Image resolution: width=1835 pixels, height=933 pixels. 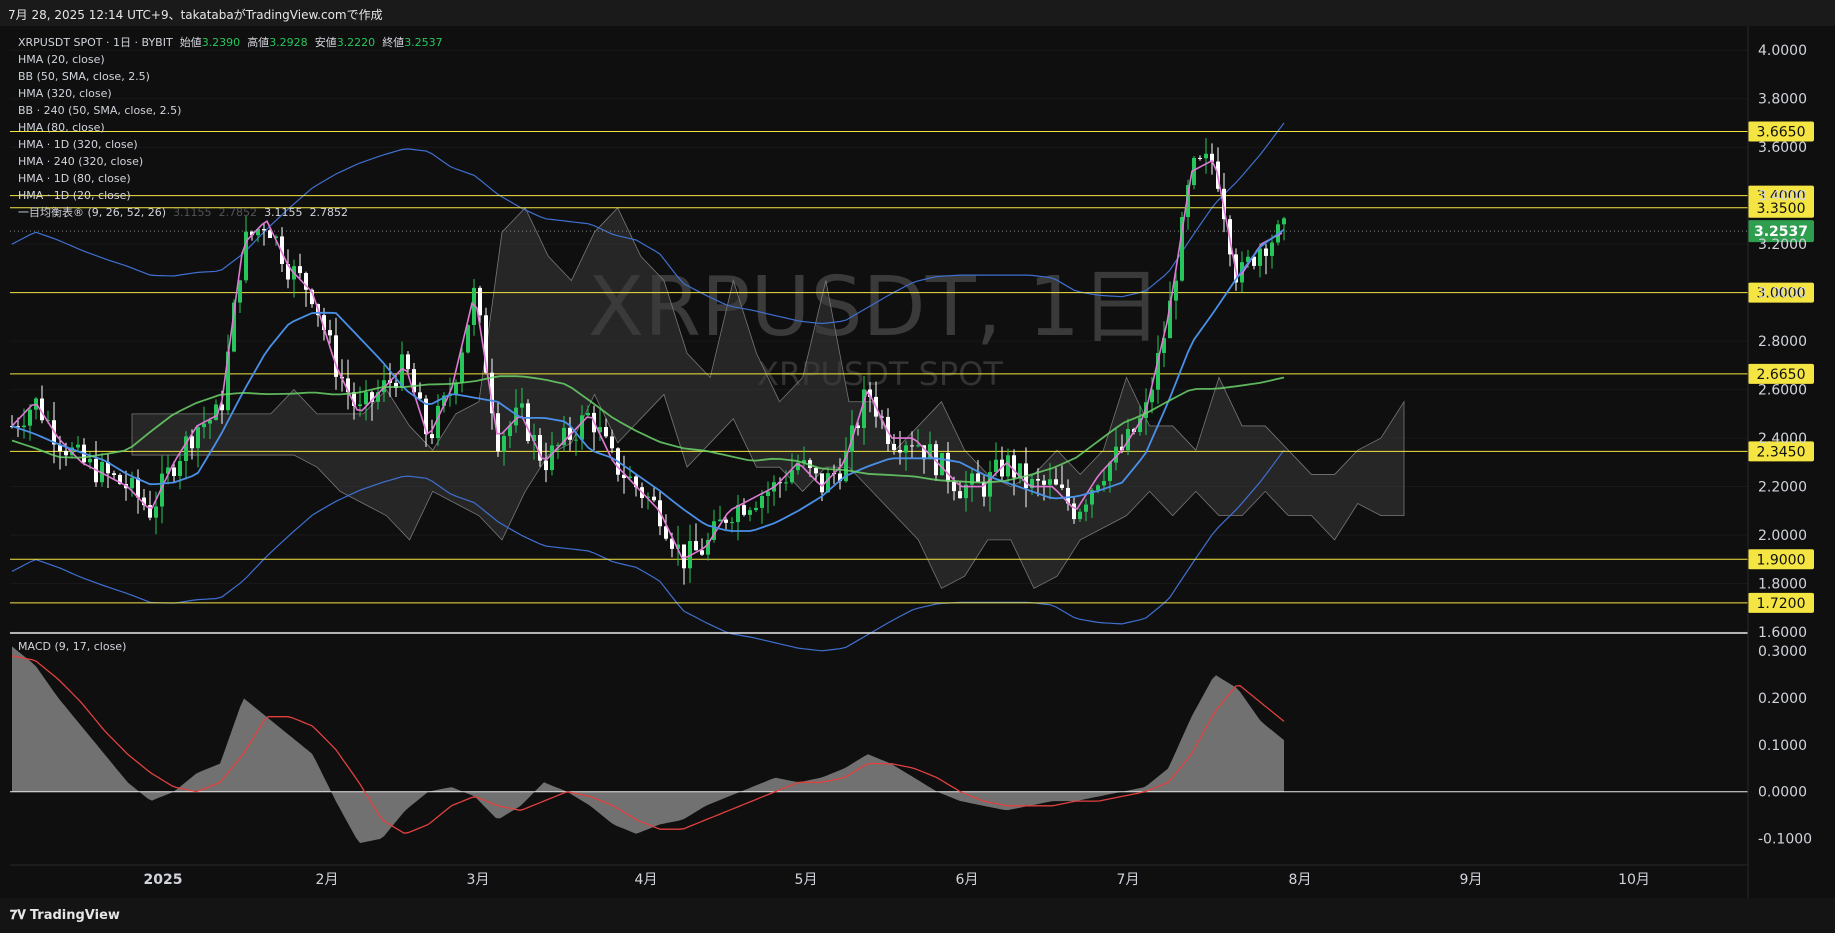 I want to click on price-tick-label: 2.0000, so click(x=1782, y=536).